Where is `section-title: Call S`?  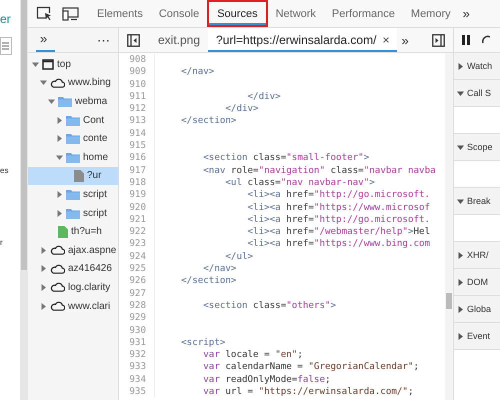
section-title: Call S is located at coordinates (479, 93).